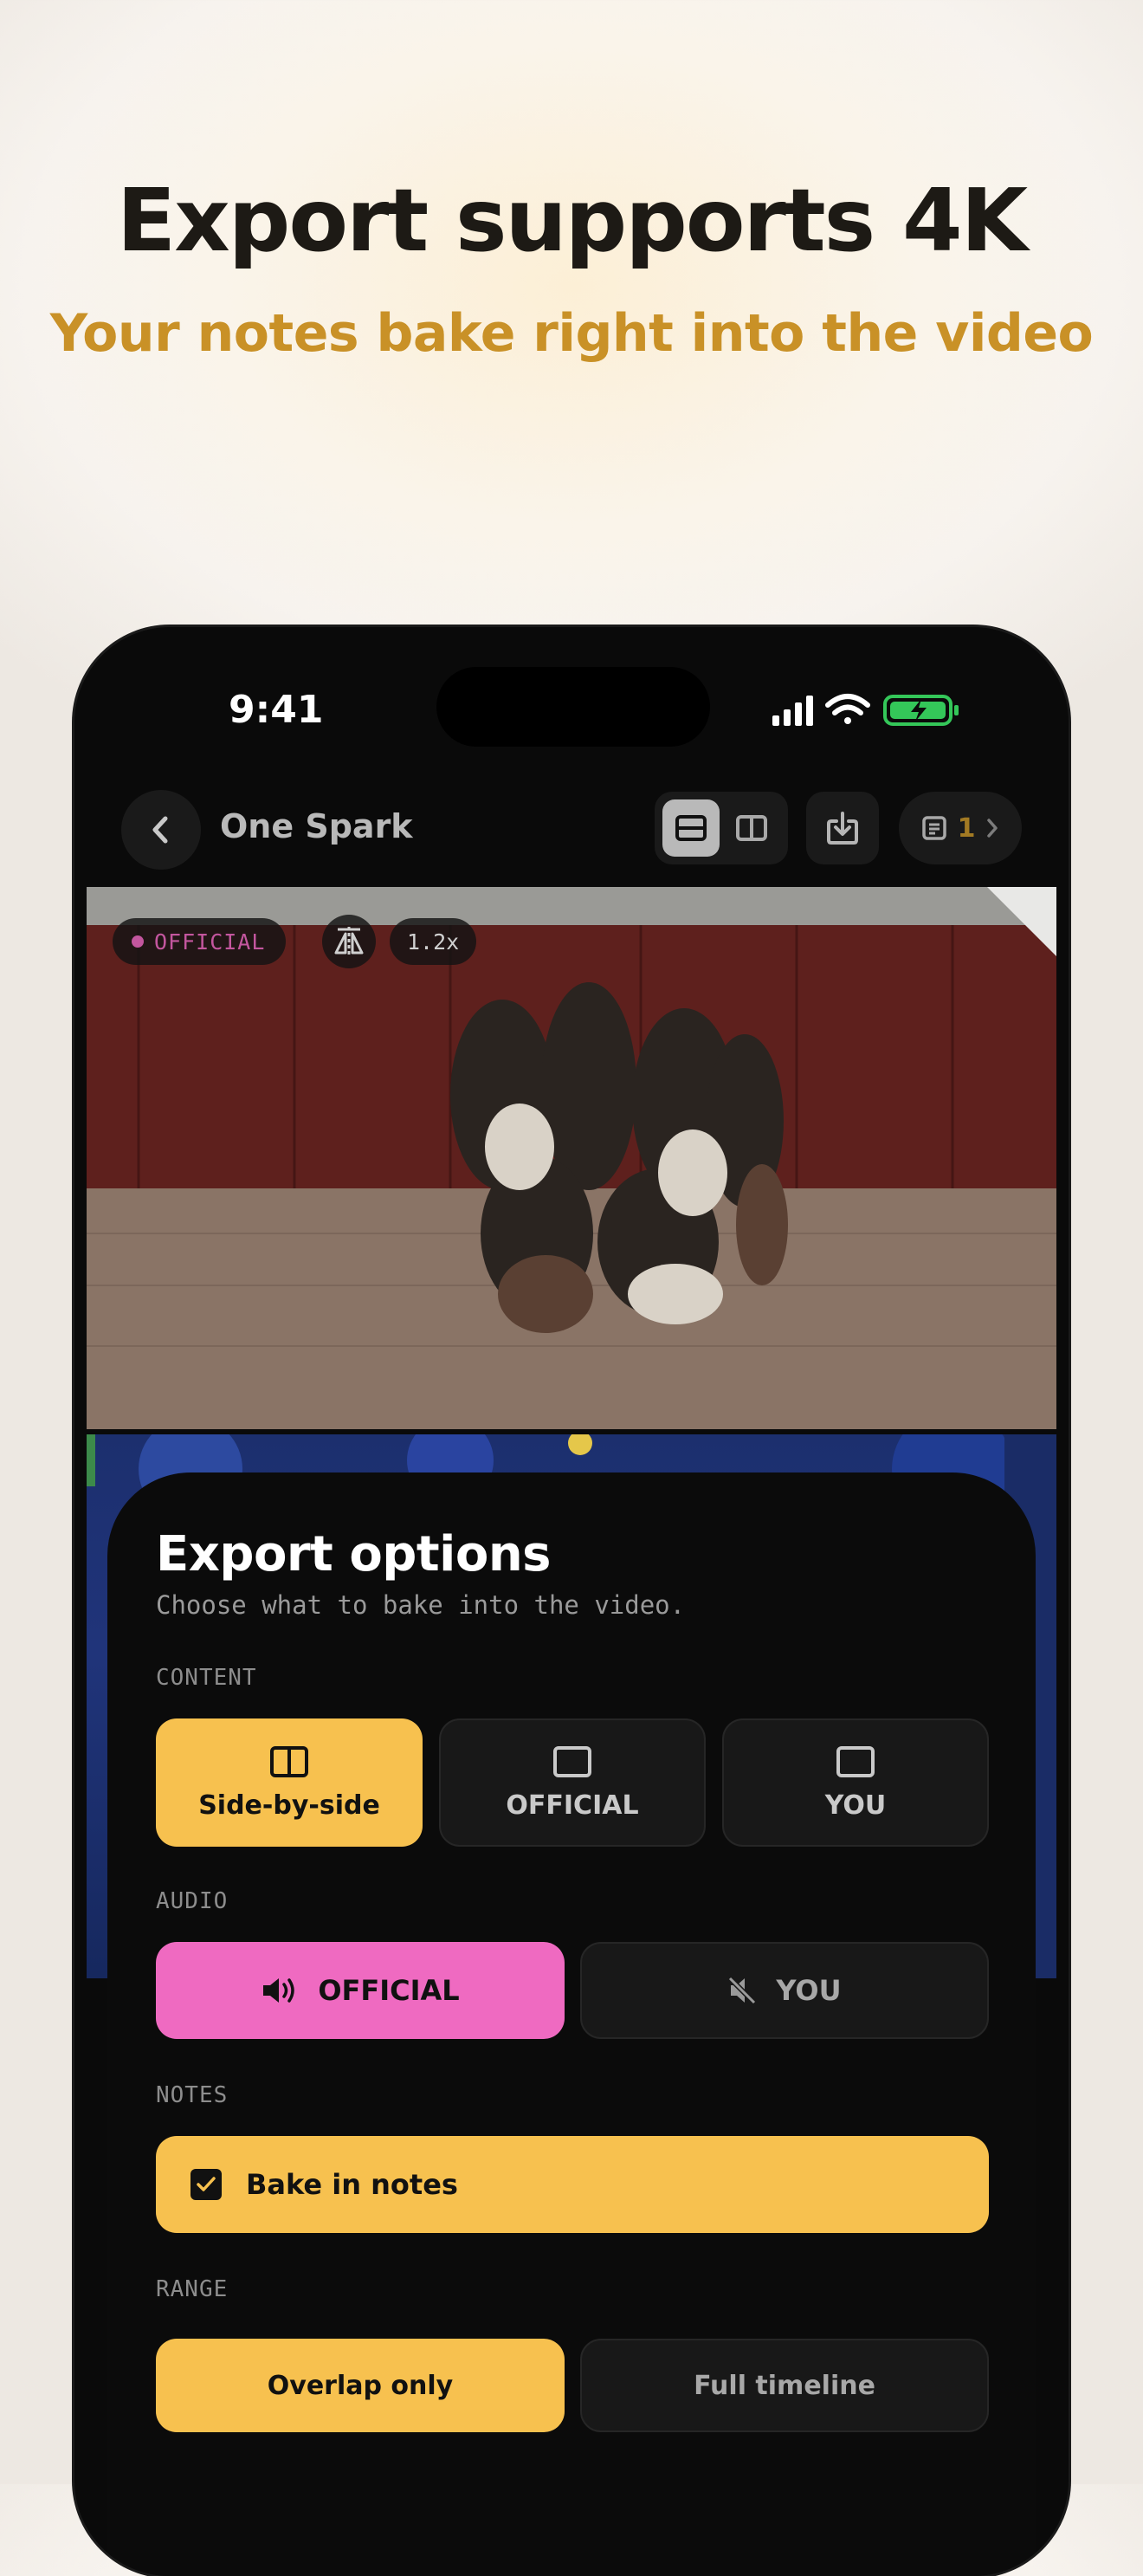 The width and height of the screenshot is (1143, 2576). I want to click on sheet-title: Export options, so click(354, 1554).